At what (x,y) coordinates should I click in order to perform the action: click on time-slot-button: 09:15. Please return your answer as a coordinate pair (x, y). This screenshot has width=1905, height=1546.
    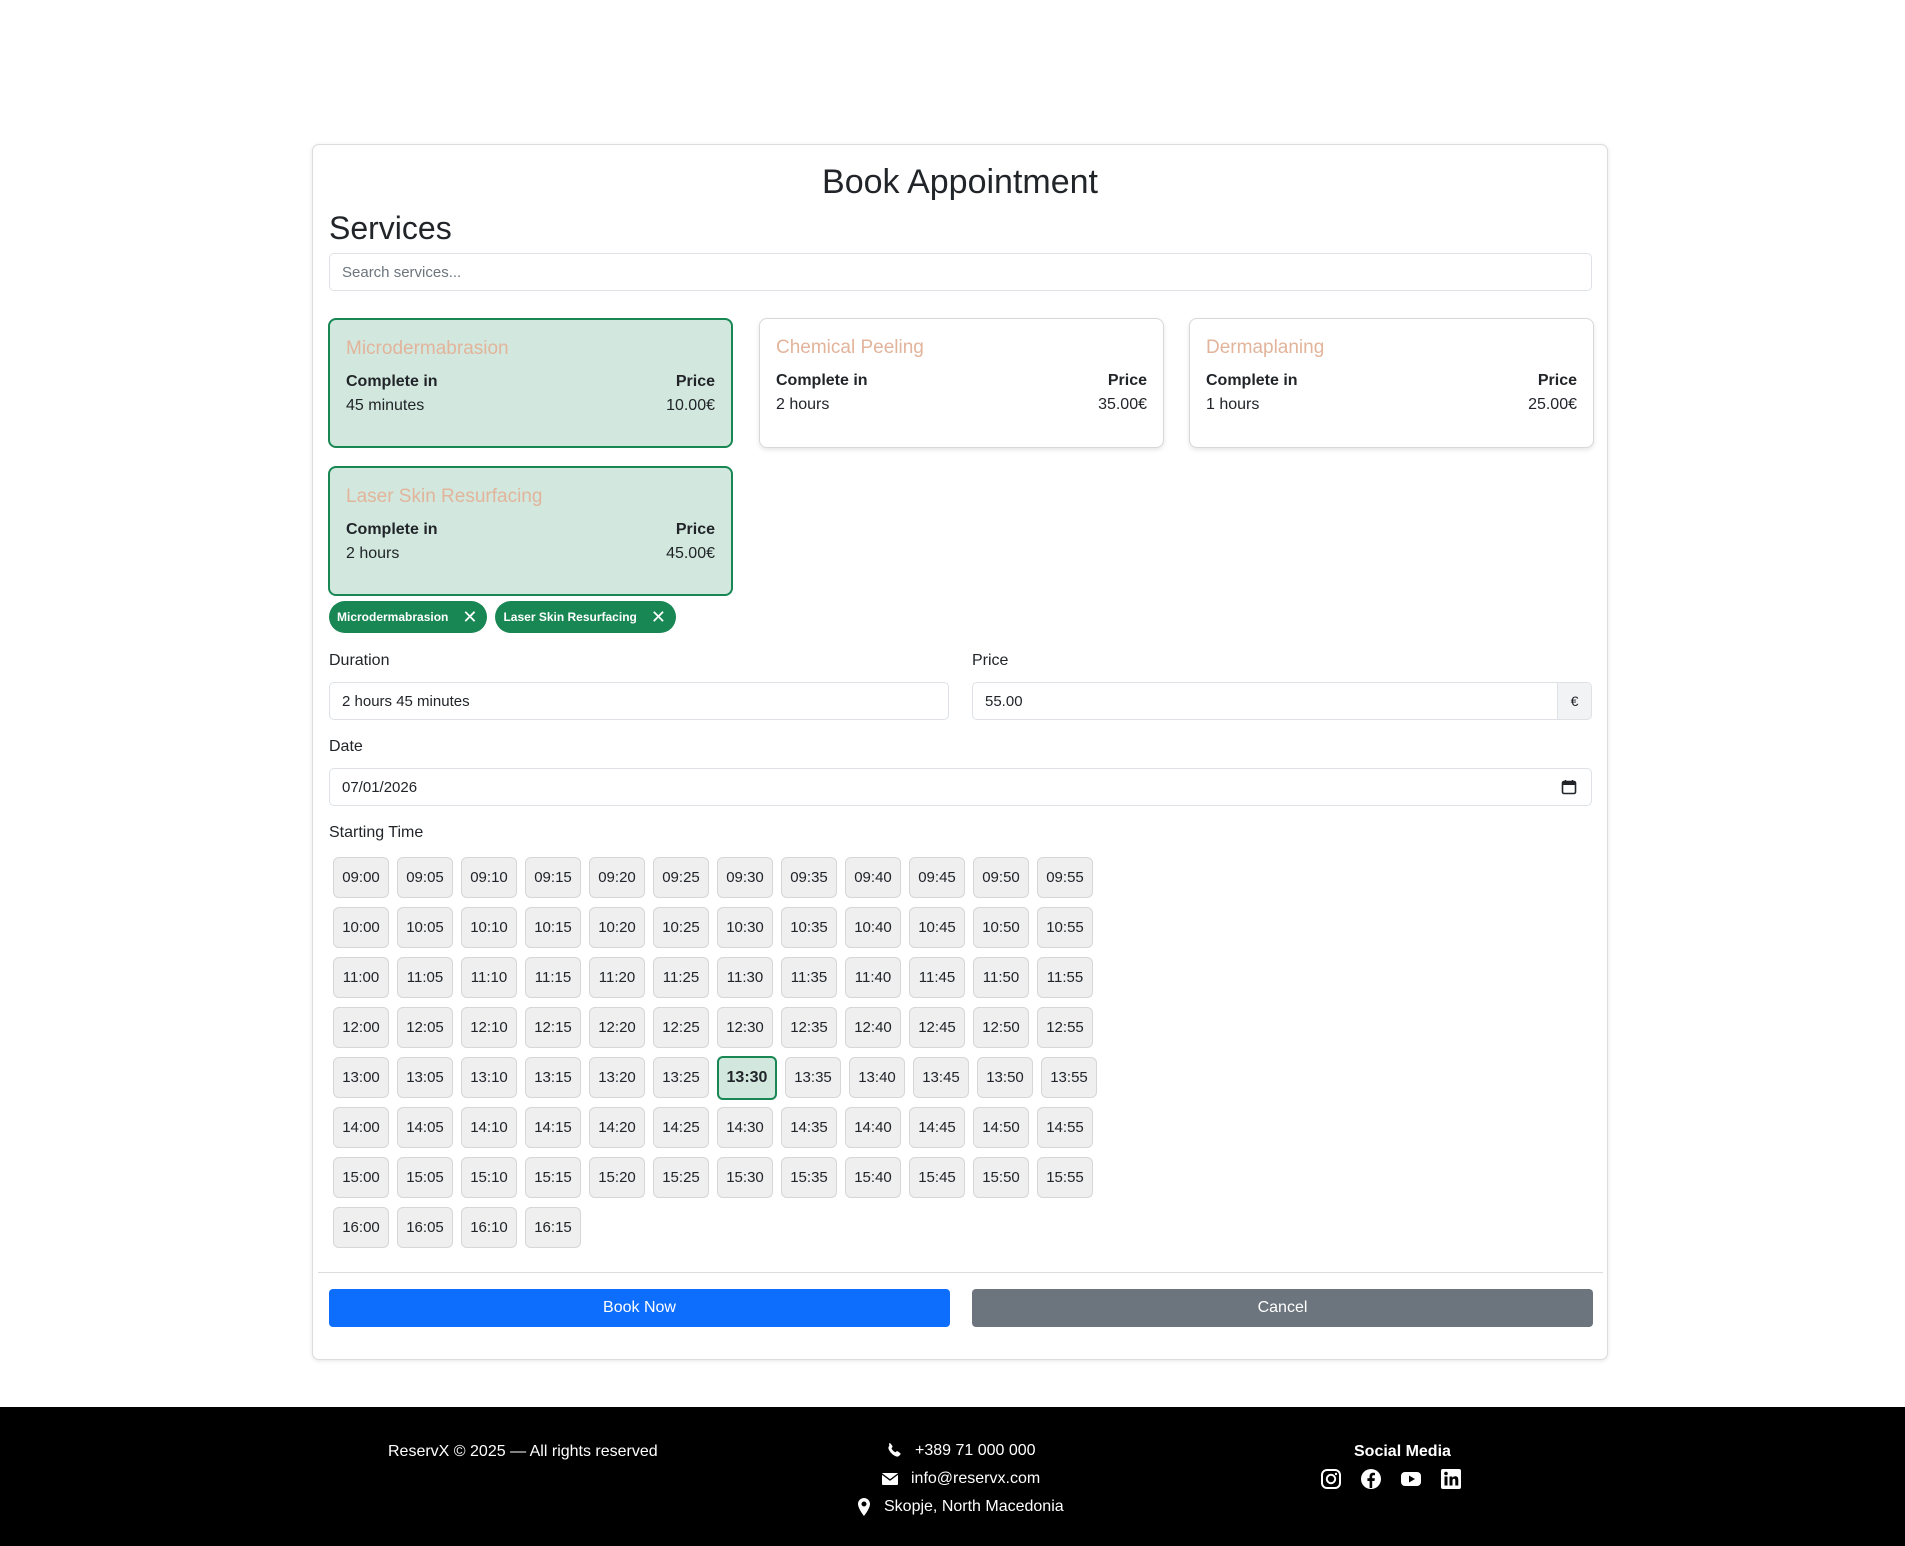
    Looking at the image, I should click on (553, 877).